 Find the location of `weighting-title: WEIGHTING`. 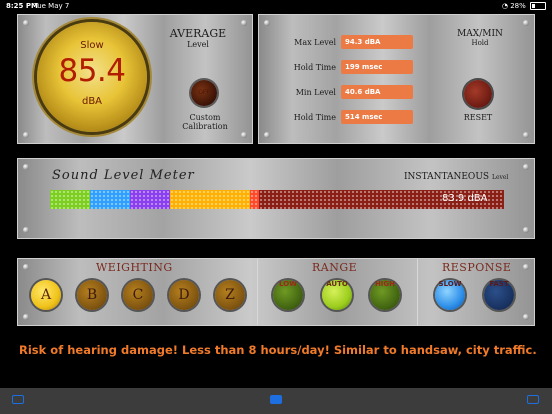

weighting-title: WEIGHTING is located at coordinates (134, 267).